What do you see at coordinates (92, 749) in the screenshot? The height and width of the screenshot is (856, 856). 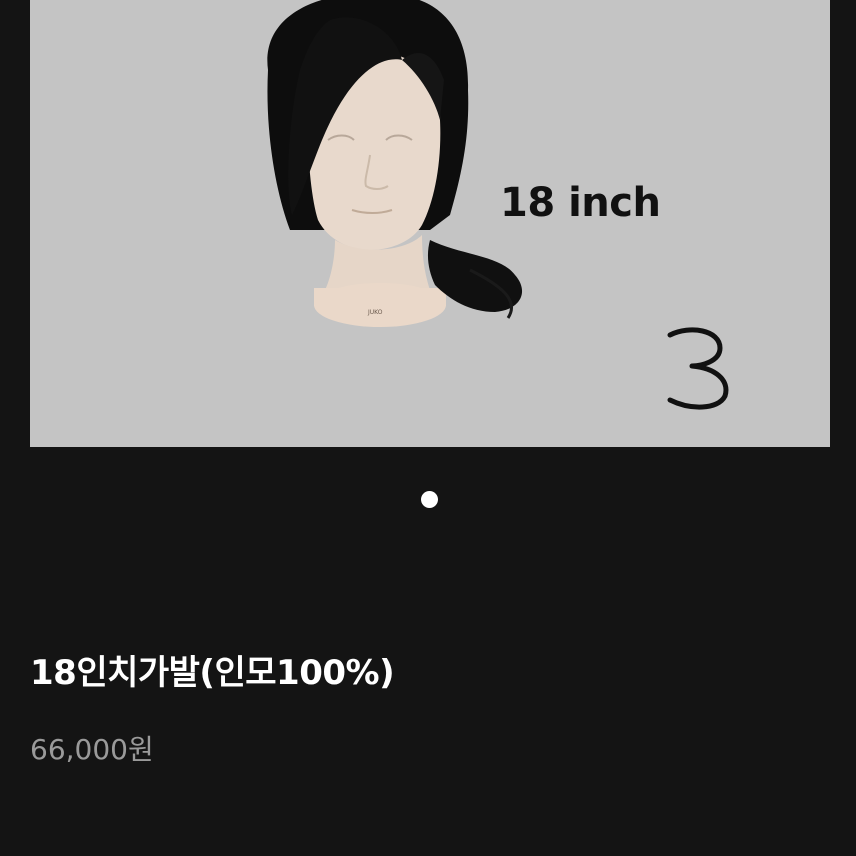 I see `product-price: 66,000원` at bounding box center [92, 749].